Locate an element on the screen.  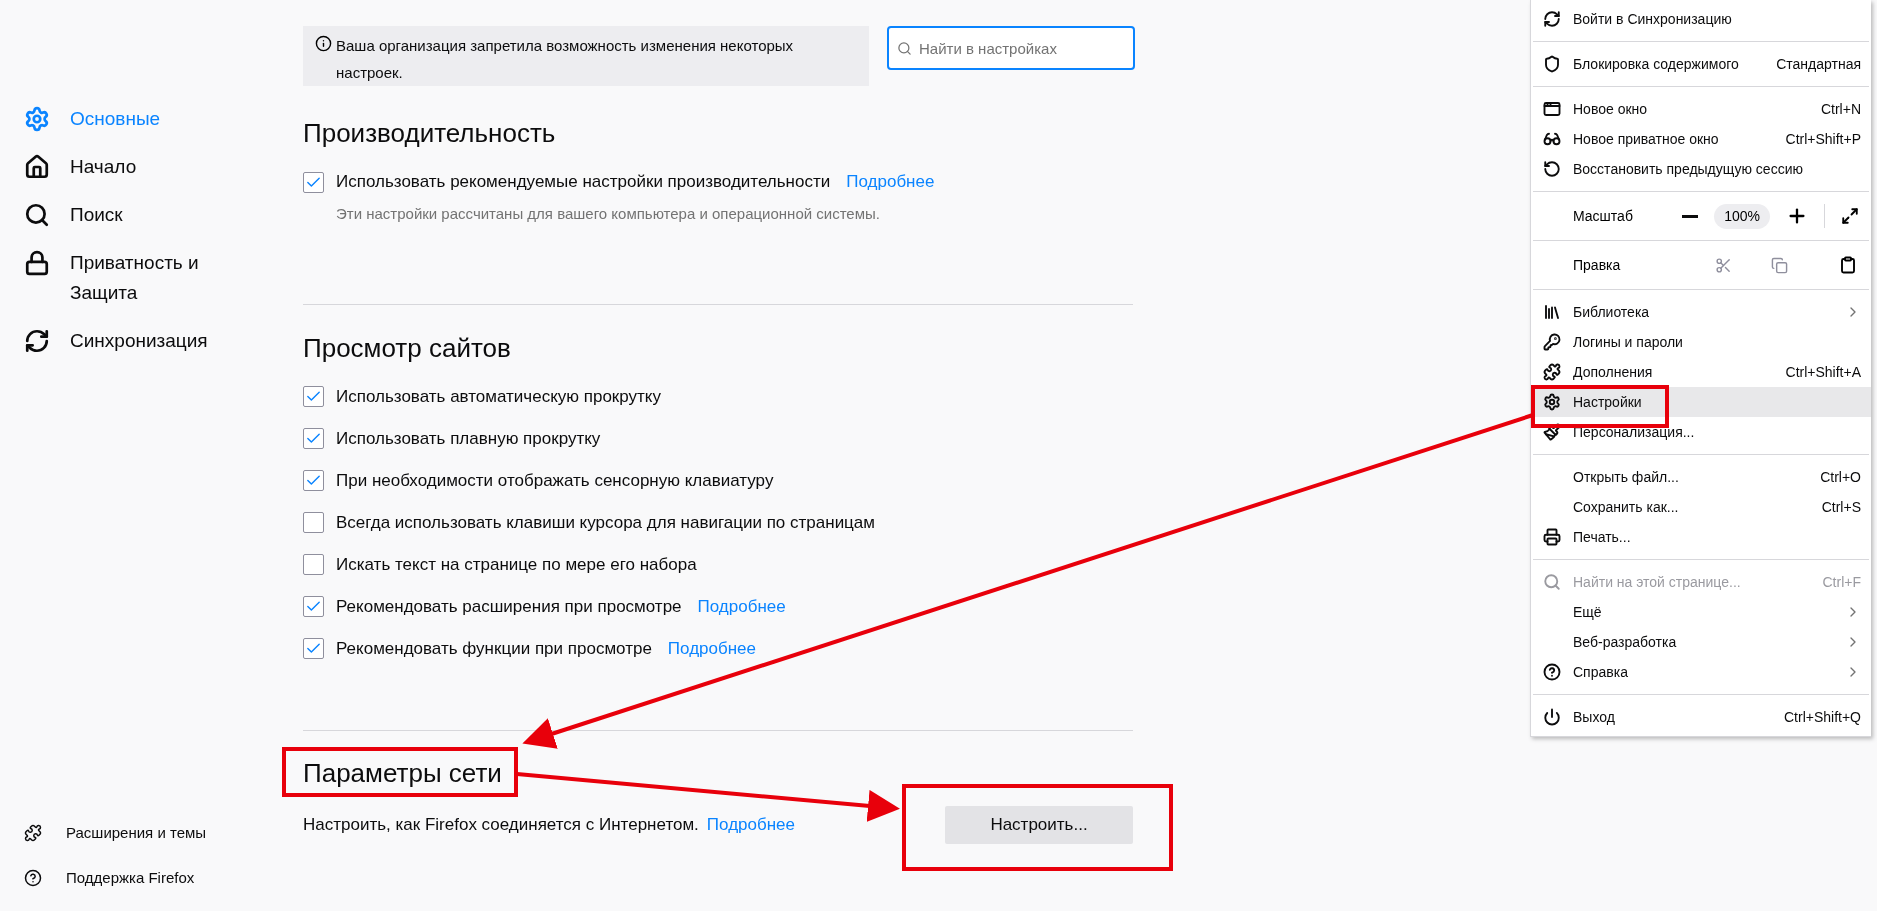
policy-notice: Ваша организация запретила возможность изменения некоторых настроек. is located at coordinates (586, 56).